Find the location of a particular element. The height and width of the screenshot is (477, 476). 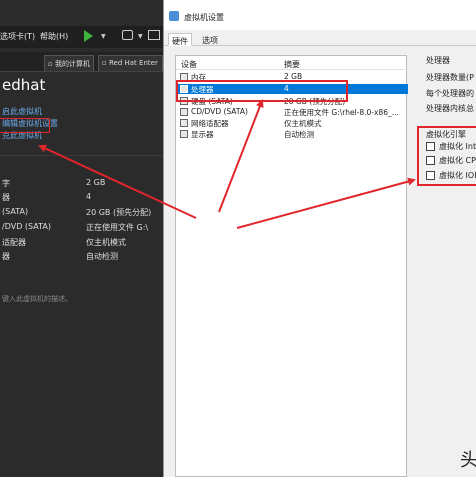

vm-tab-strip: ▫ 我的计算机 ▫ Red Hat Enter is located at coordinates (81, 62).